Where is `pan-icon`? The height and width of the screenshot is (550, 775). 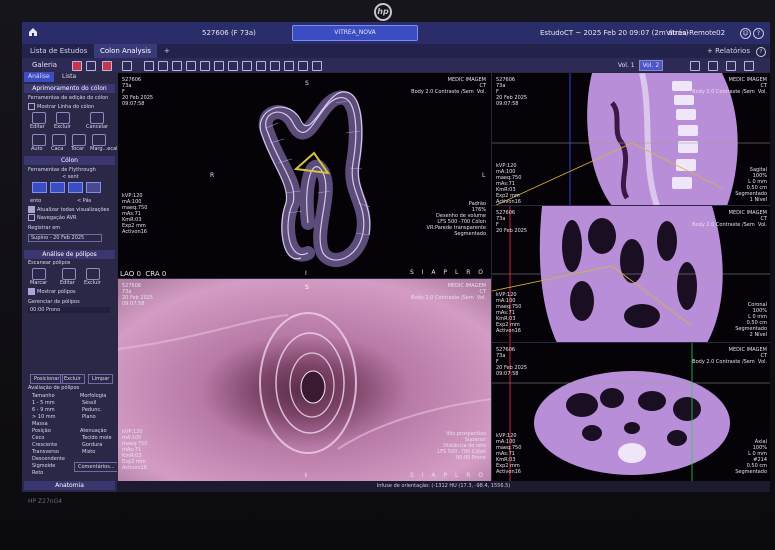
pan-icon is located at coordinates (163, 66).